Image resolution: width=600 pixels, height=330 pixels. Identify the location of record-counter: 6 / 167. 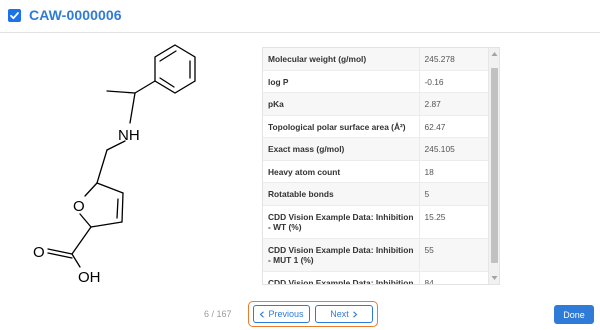
(218, 314).